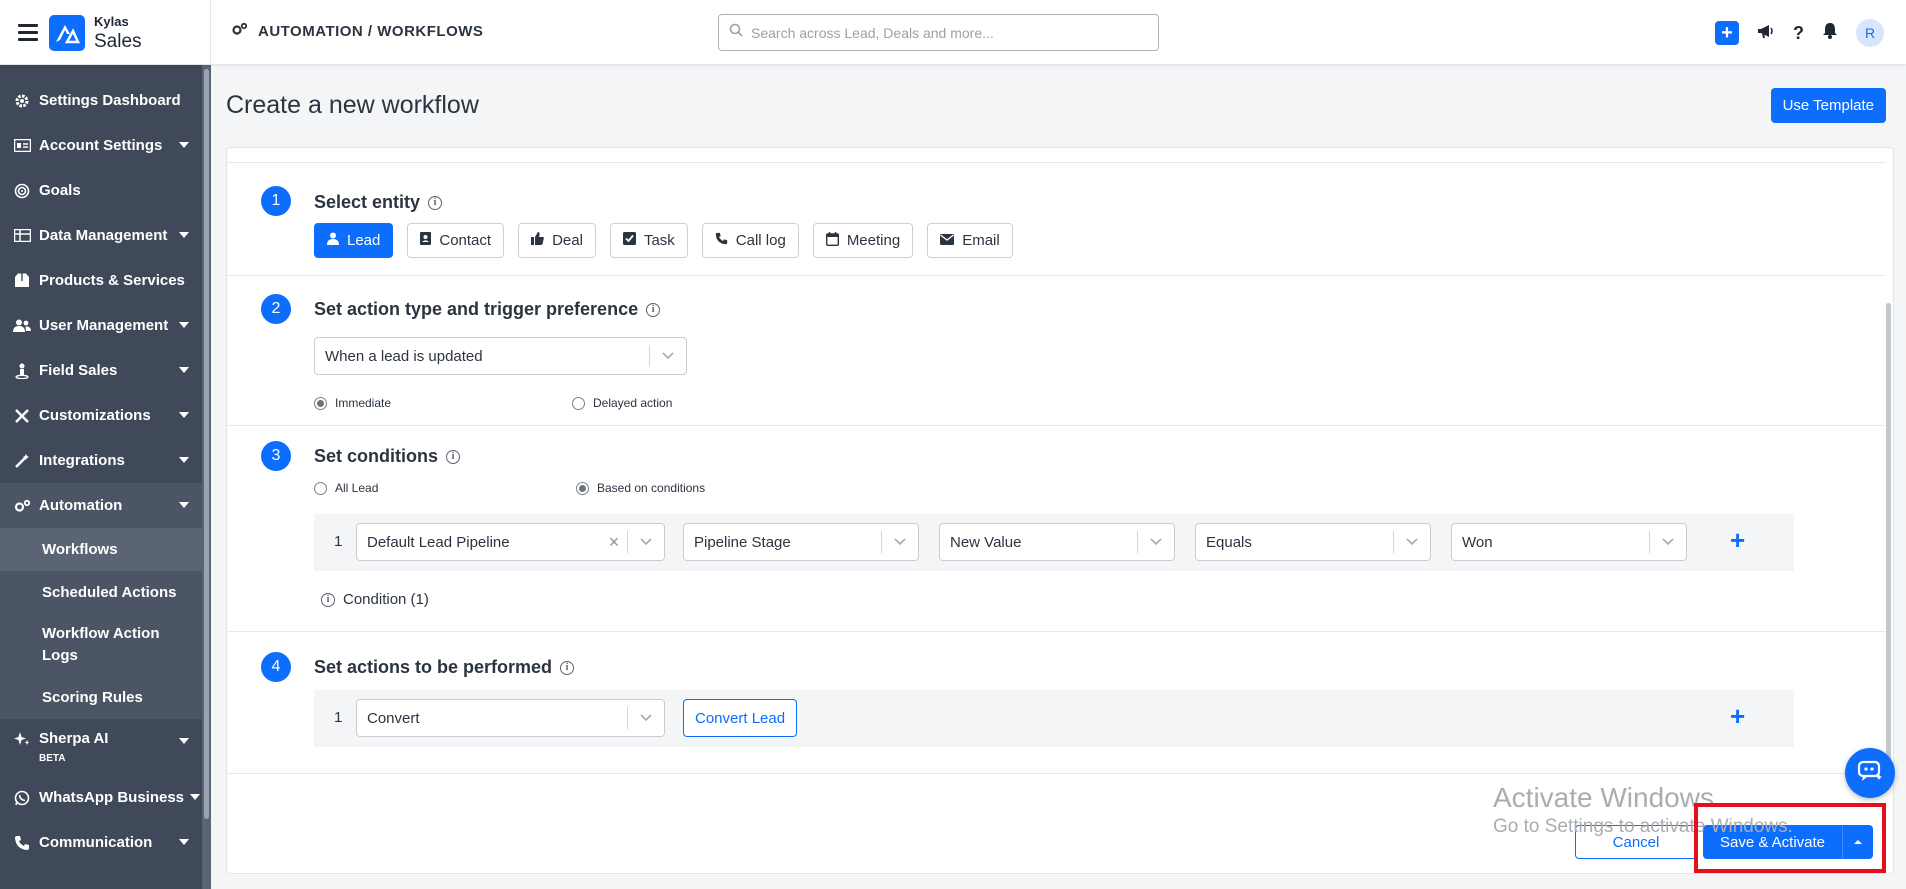 The image size is (1906, 889). Describe the element at coordinates (364, 240) in the screenshot. I see `entity-label: Lead` at that location.